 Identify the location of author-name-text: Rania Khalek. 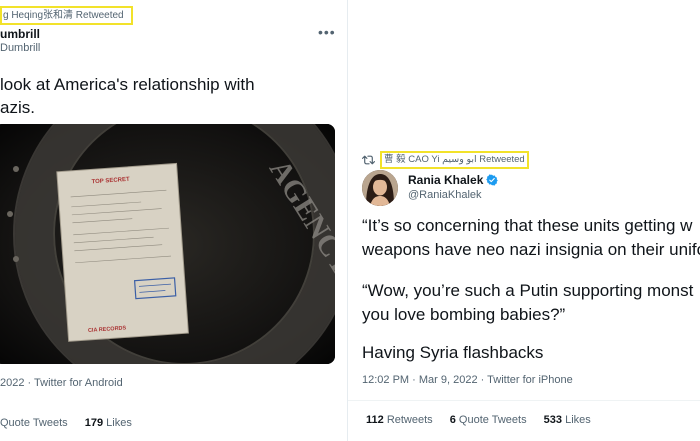
(446, 180).